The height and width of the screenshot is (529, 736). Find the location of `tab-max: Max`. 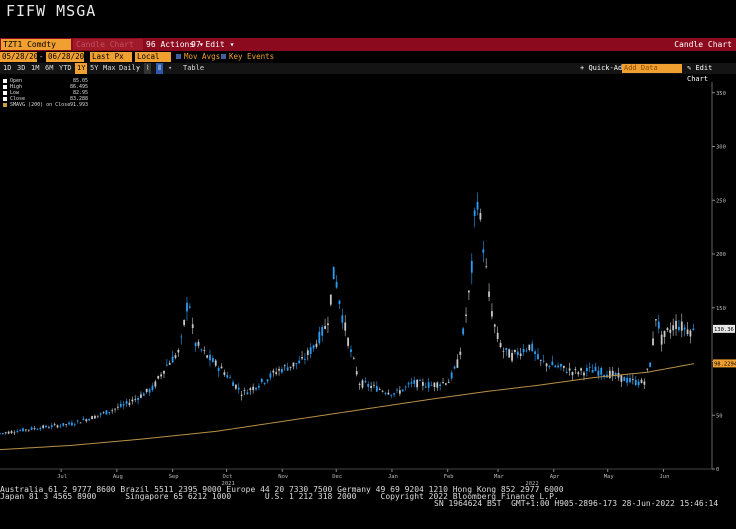

tab-max: Max is located at coordinates (109, 68).